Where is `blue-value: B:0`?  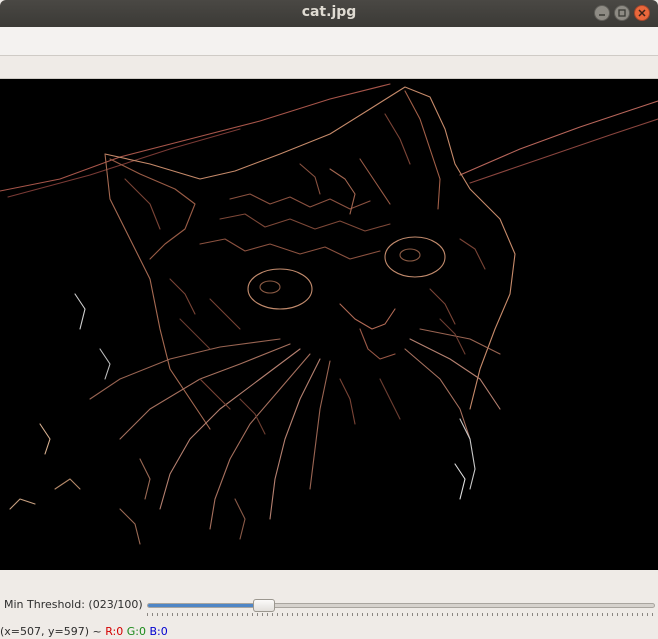 blue-value: B:0 is located at coordinates (158, 631).